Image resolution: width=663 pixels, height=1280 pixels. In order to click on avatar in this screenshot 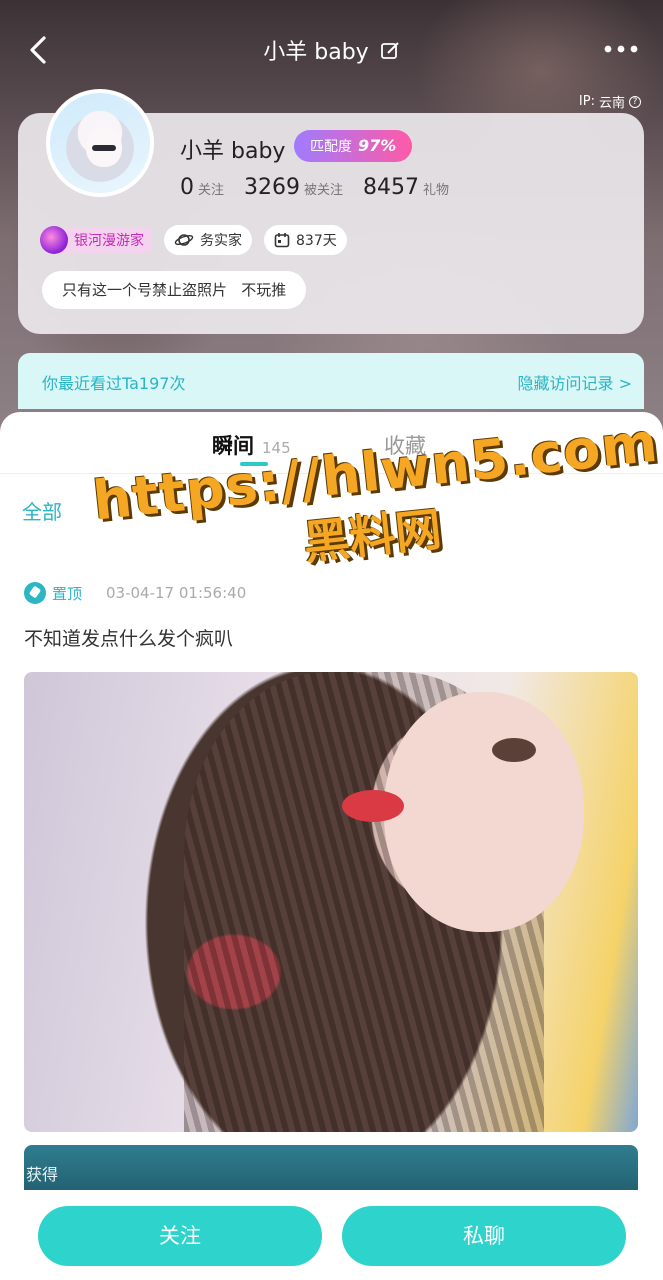, I will do `click(100, 143)`.